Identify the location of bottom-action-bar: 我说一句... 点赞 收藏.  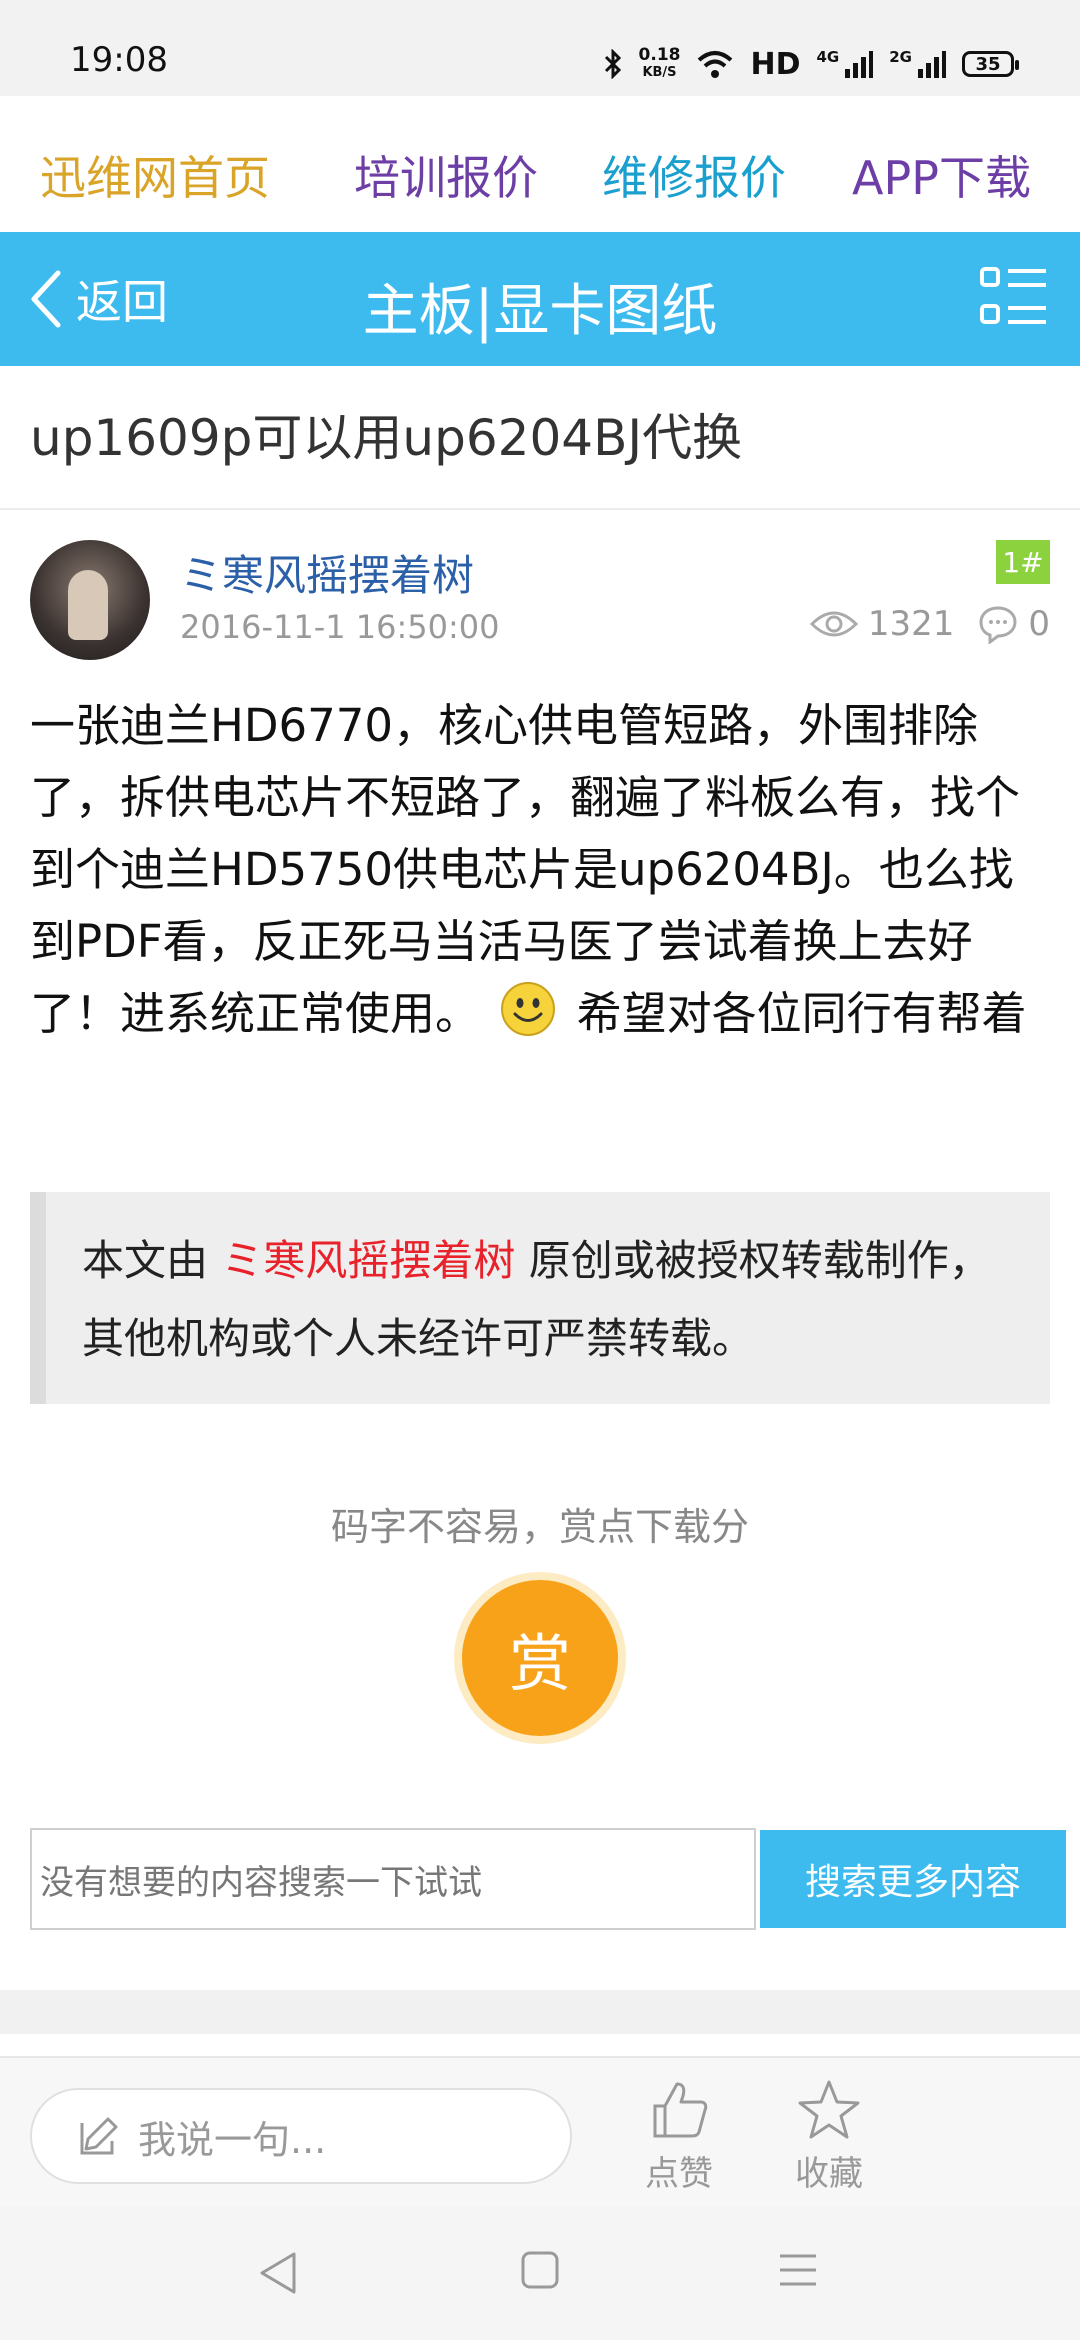
(540, 2131).